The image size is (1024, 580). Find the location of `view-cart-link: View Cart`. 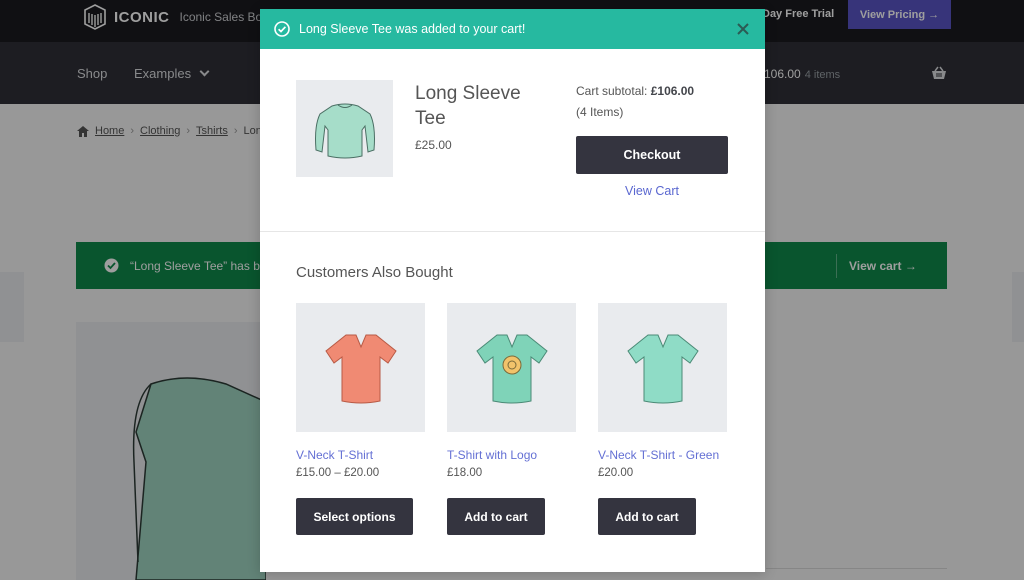

view-cart-link: View Cart is located at coordinates (652, 191).